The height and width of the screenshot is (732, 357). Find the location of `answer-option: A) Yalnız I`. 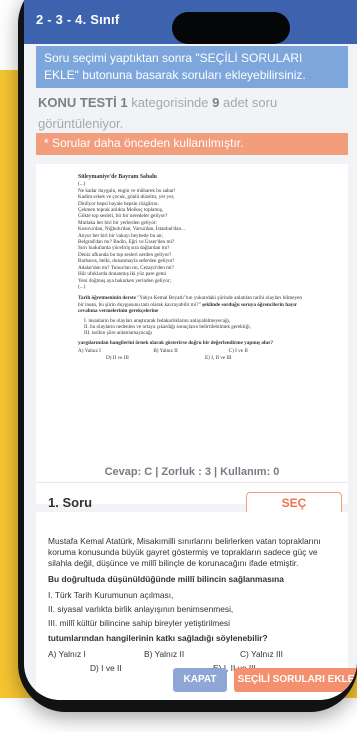

answer-option: A) Yalnız I is located at coordinates (67, 654).